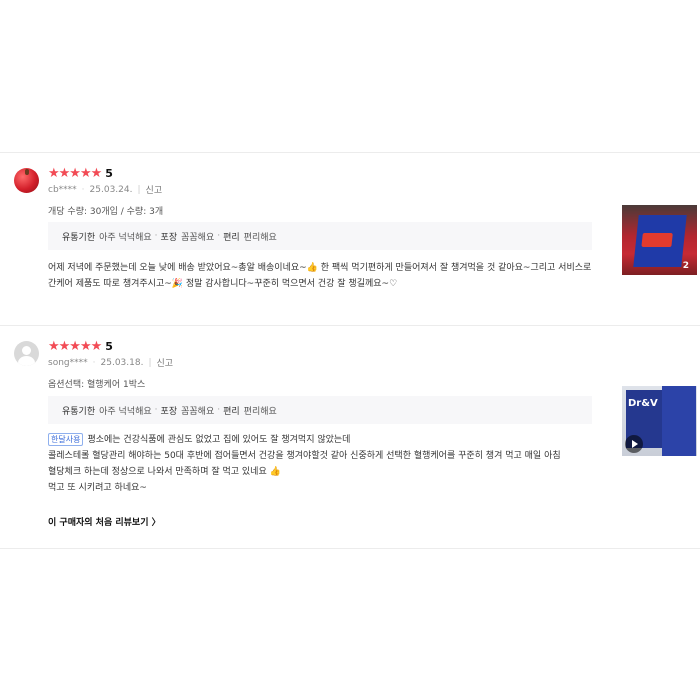 The width and height of the screenshot is (700, 700). Describe the element at coordinates (643, 403) in the screenshot. I see `product-label: Dr&V` at that location.